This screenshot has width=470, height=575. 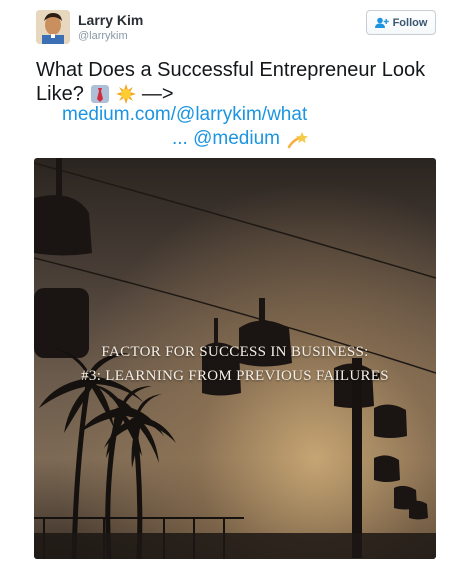 What do you see at coordinates (110, 20) in the screenshot?
I see `user-name: Larry Kim` at bounding box center [110, 20].